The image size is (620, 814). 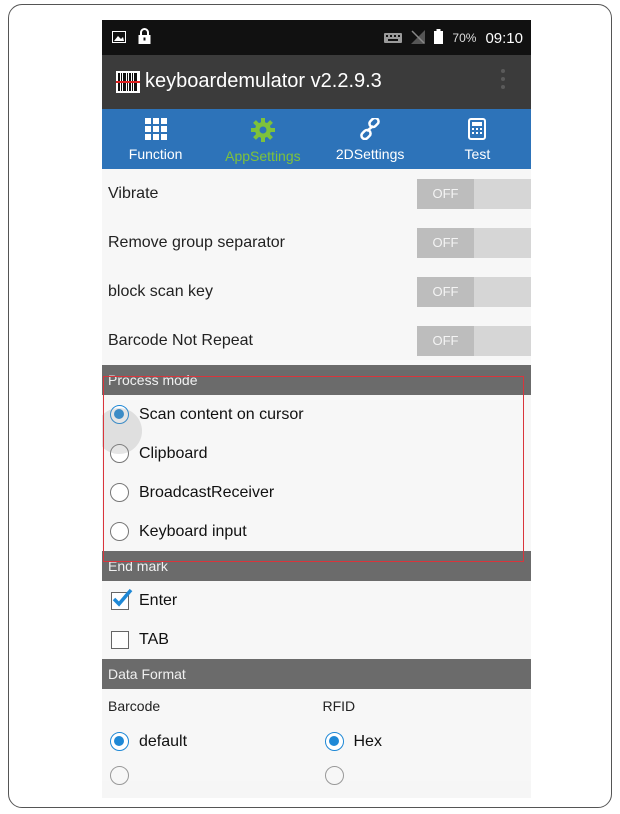 I want to click on vibrate-toggle: OFF, so click(x=474, y=193).